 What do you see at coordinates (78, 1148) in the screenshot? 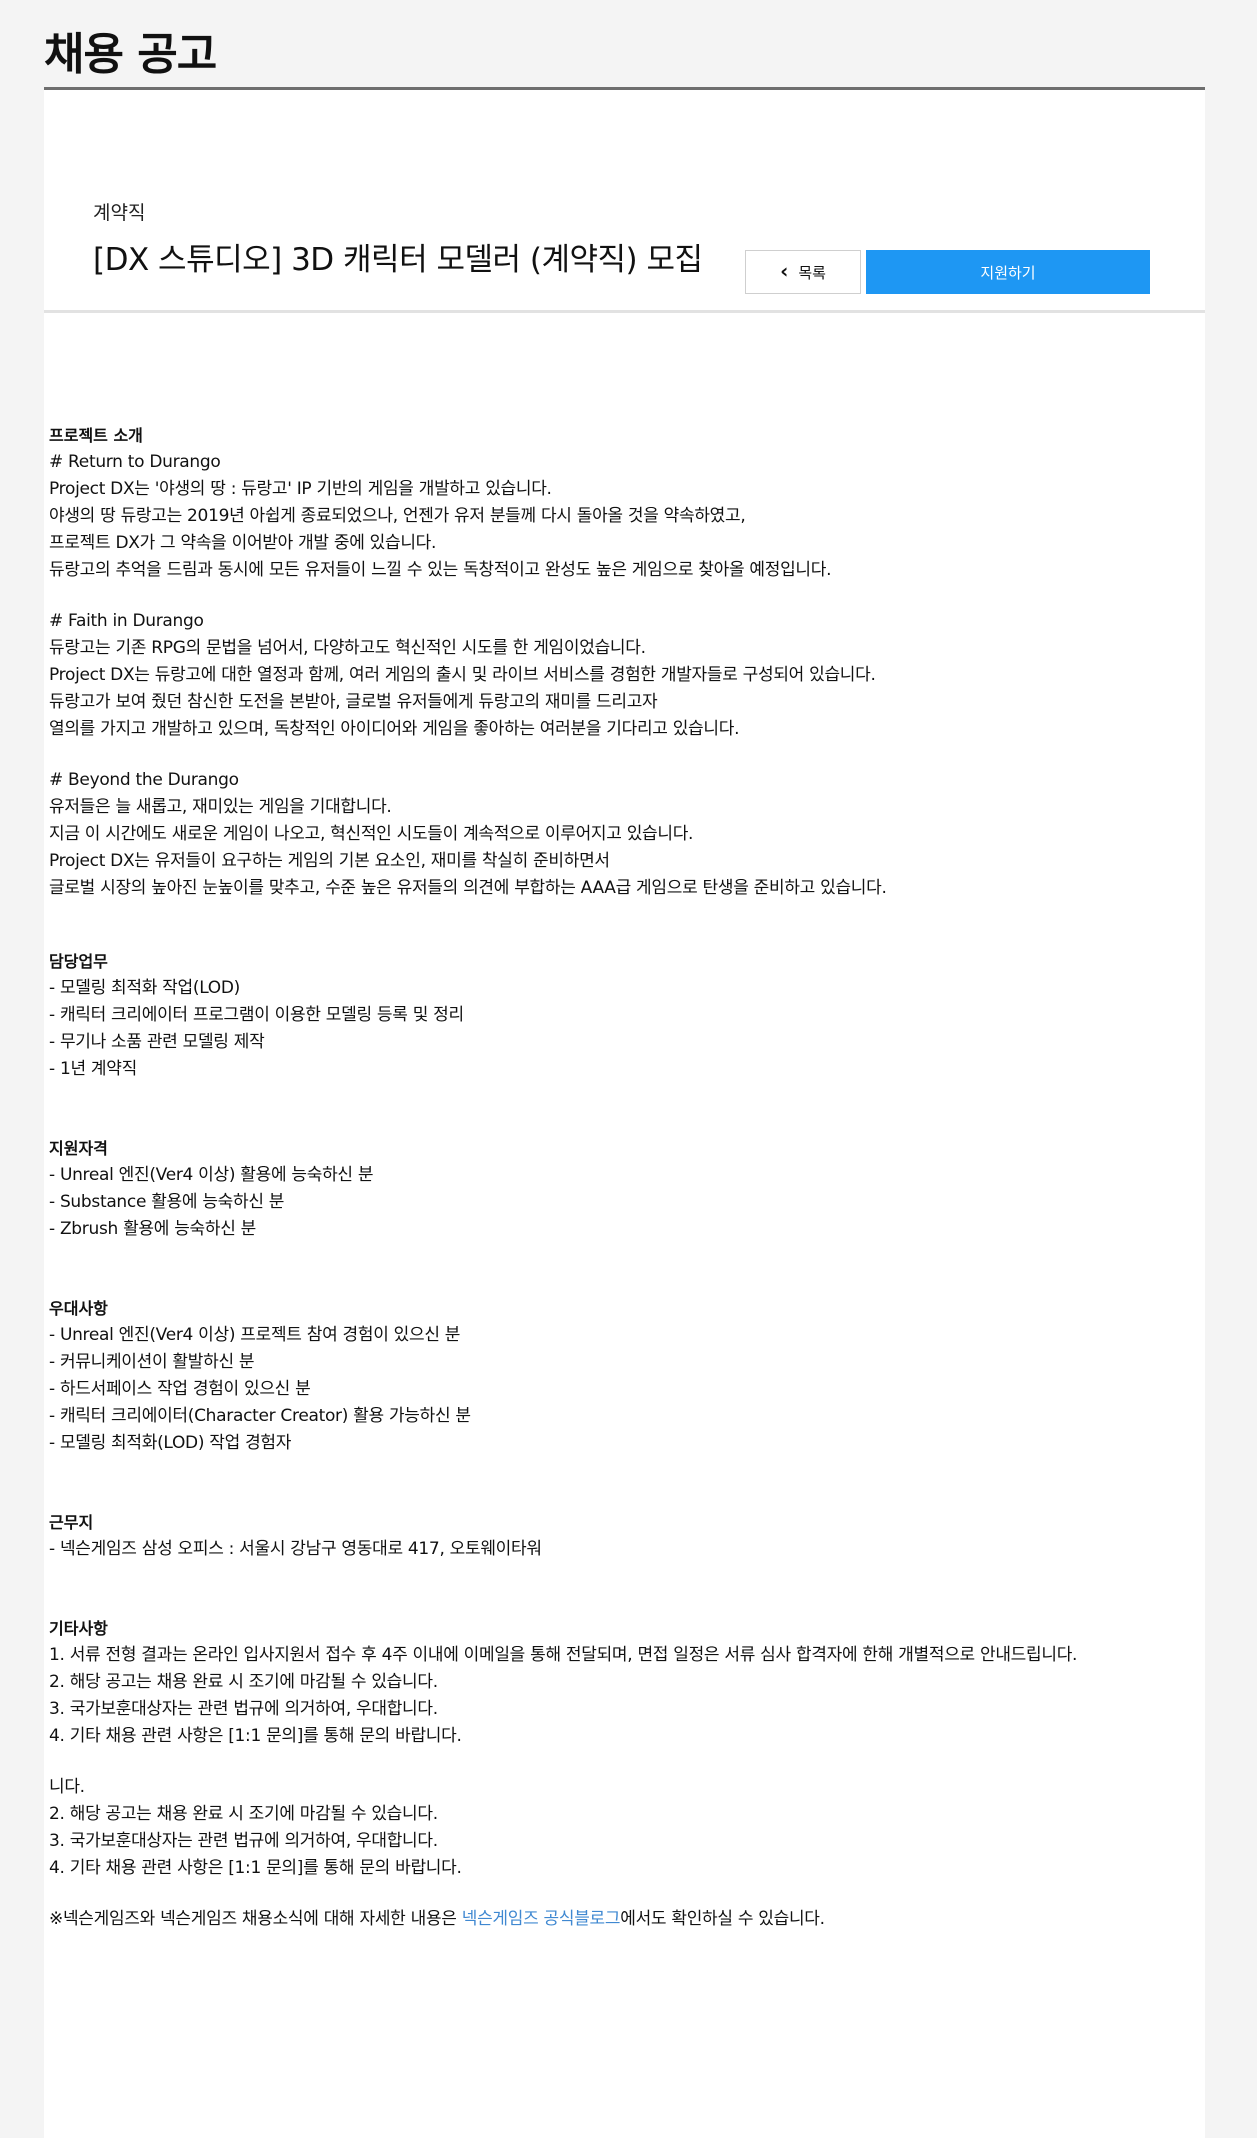
I see `section-heading-qualifications: 지원자격` at bounding box center [78, 1148].